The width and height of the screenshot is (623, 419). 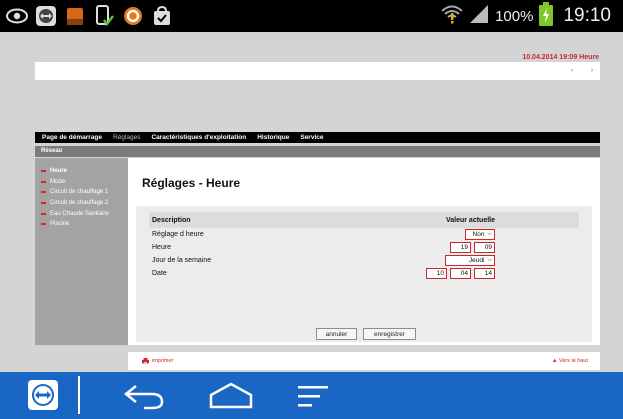 What do you see at coordinates (364, 234) in the screenshot?
I see `table-row: Réglage d heure Non ⌵` at bounding box center [364, 234].